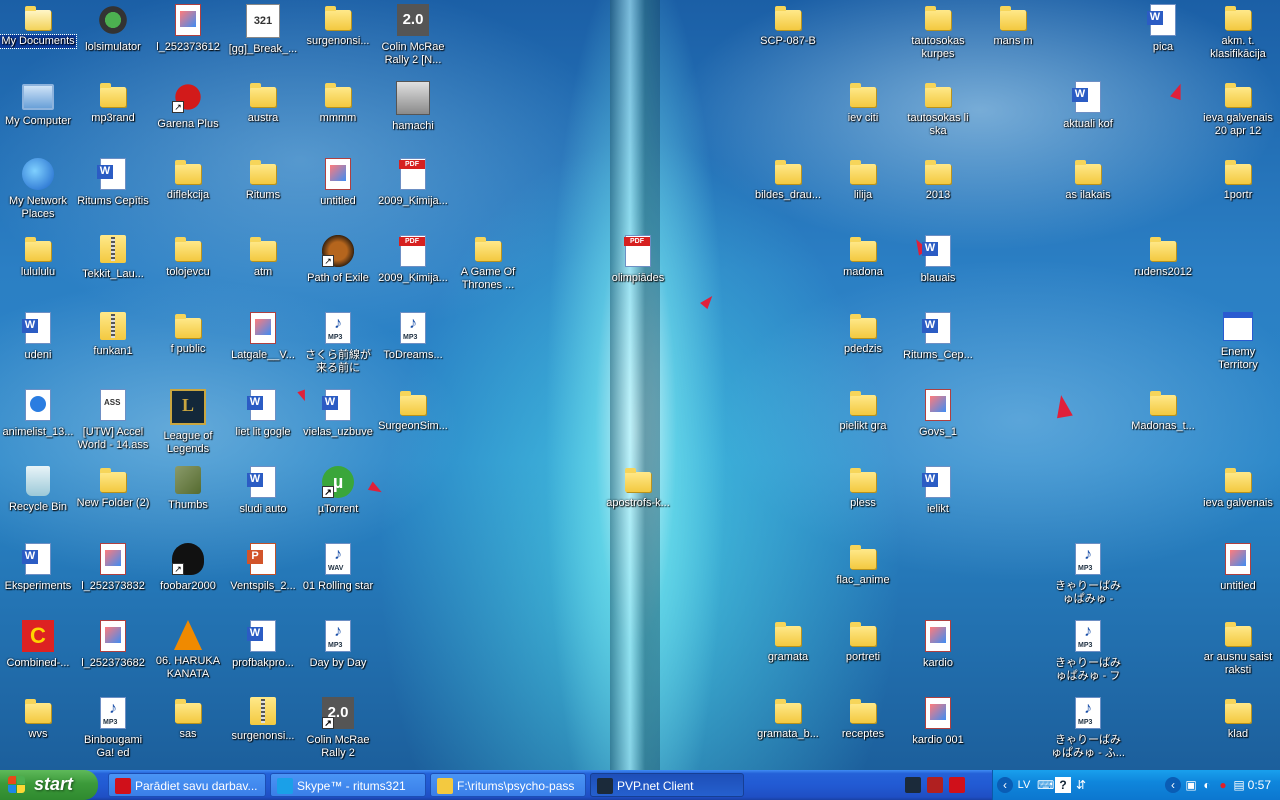 Image resolution: width=1280 pixels, height=800 pixels. I want to click on desktop-icon: flac_anime, so click(863, 578).